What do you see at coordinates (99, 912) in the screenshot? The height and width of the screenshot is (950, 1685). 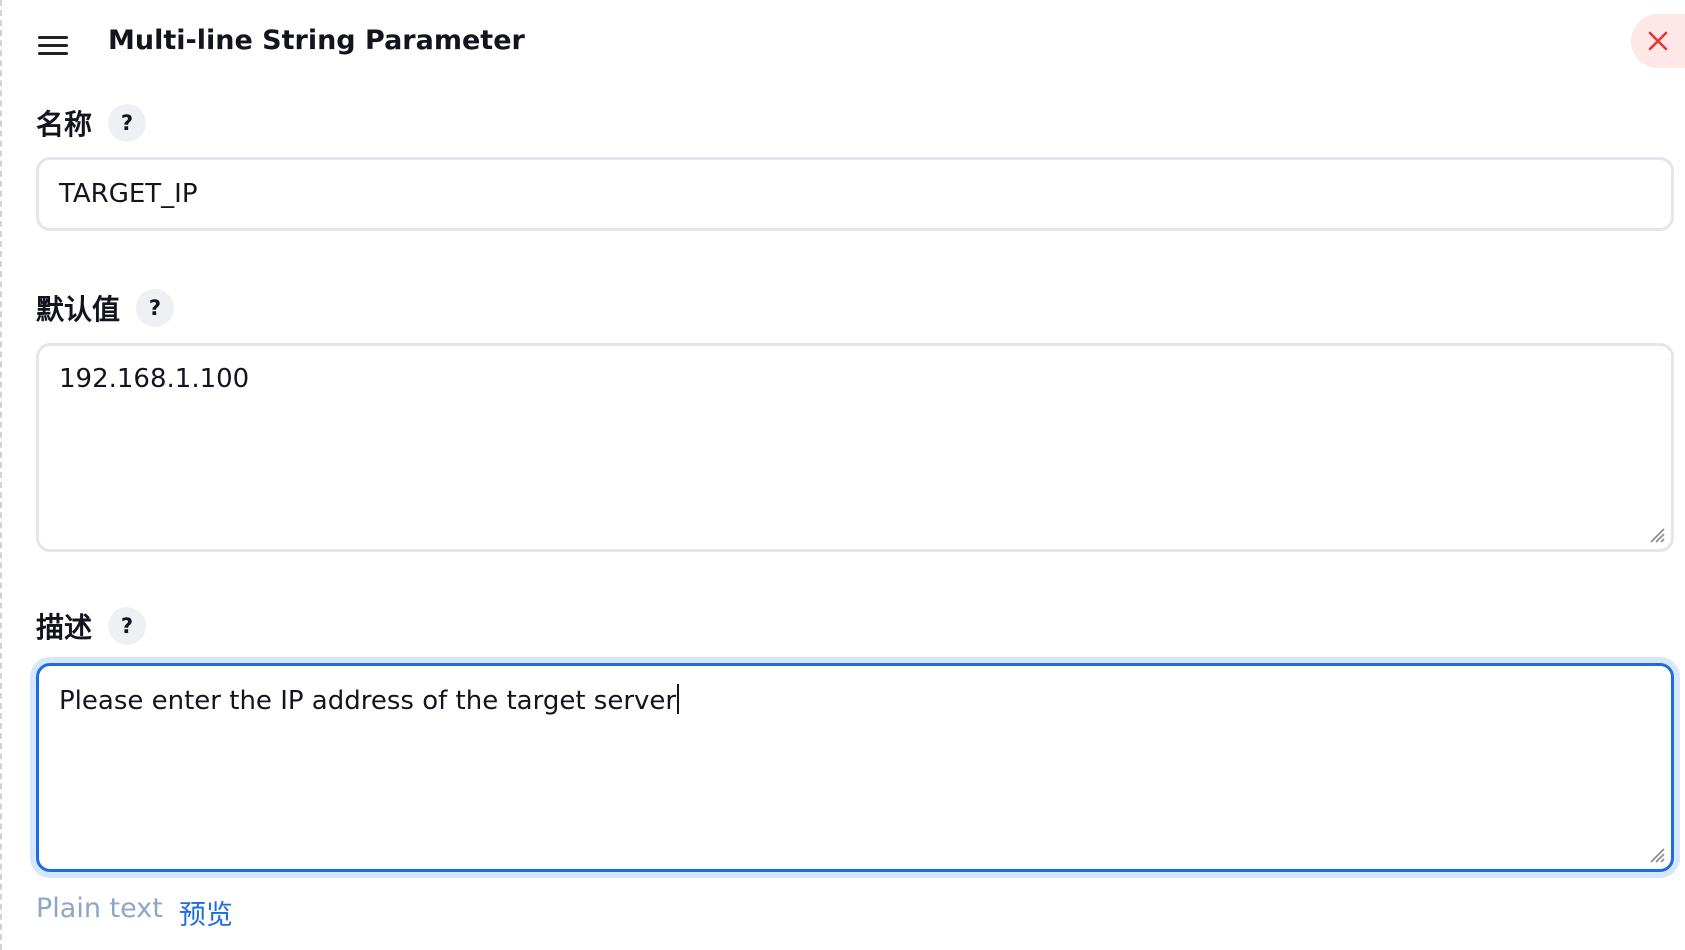 I see `plain-text-link: Plain text` at bounding box center [99, 912].